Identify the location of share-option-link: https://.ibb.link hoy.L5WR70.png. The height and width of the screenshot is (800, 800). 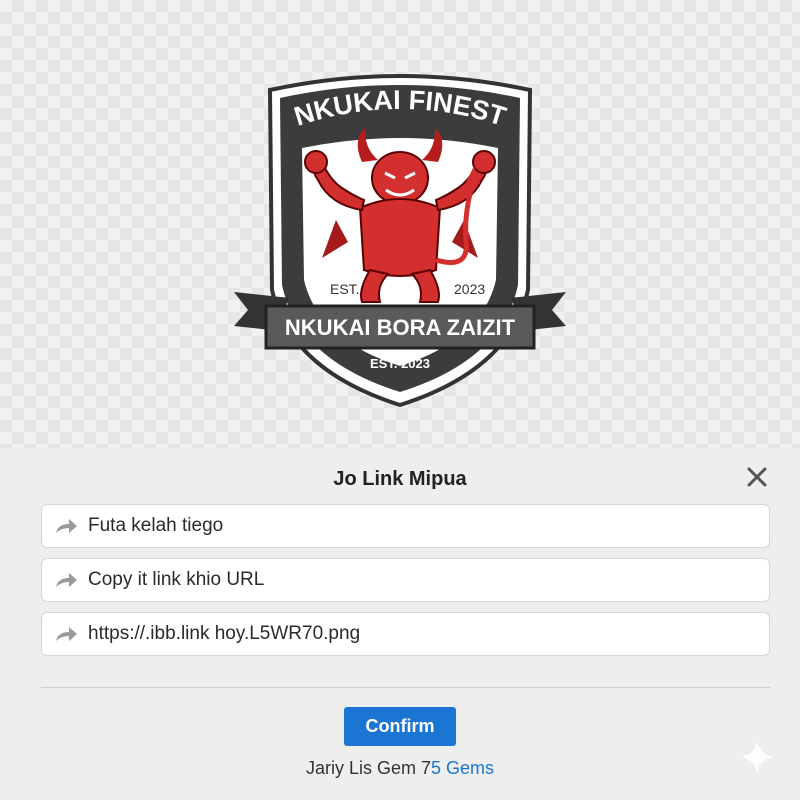
(405, 634).